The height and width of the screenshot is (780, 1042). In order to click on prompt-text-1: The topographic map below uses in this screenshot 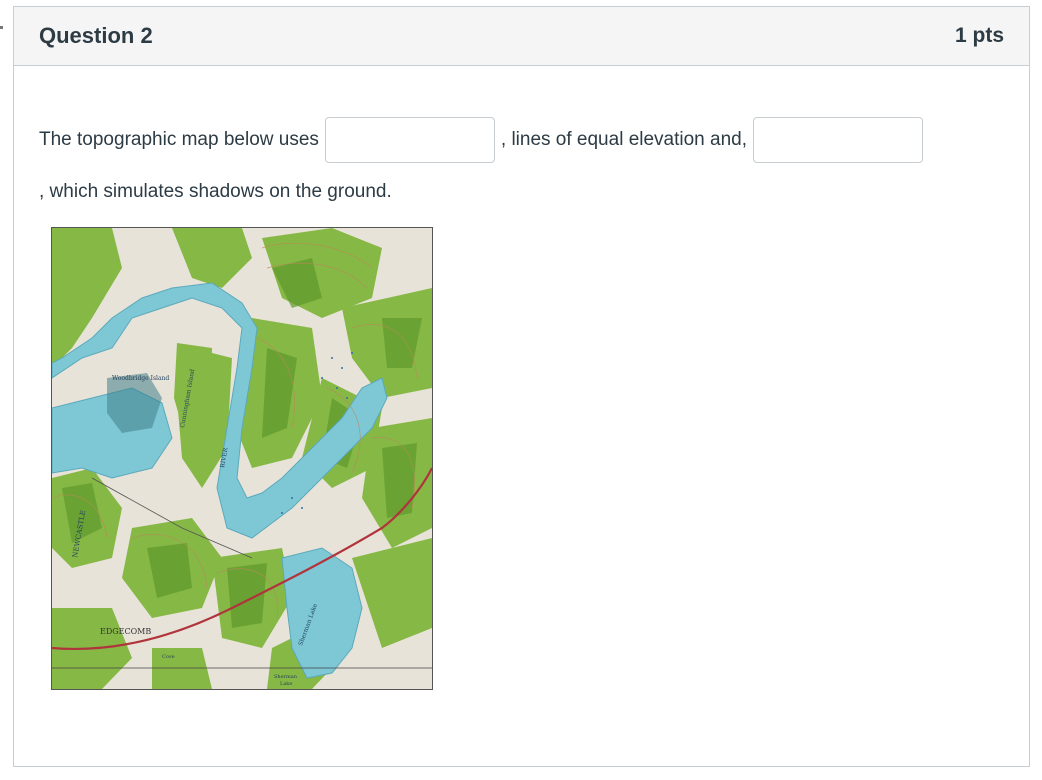, I will do `click(179, 139)`.